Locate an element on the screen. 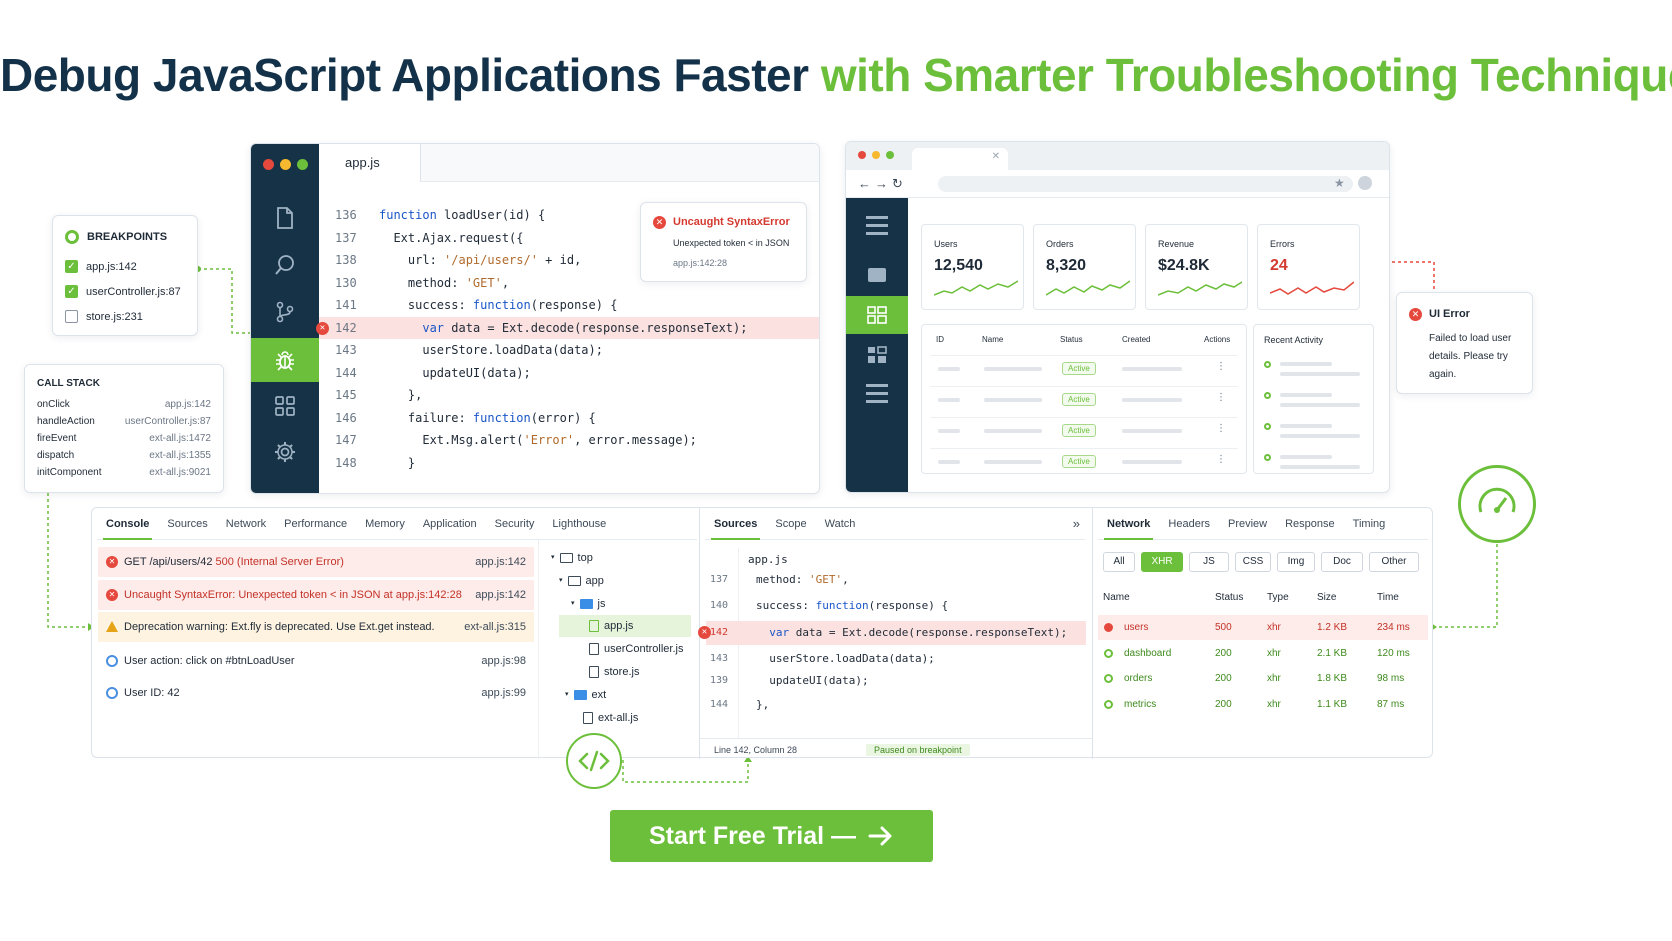 This screenshot has width=1672, height=941. gear-icon is located at coordinates (285, 452).